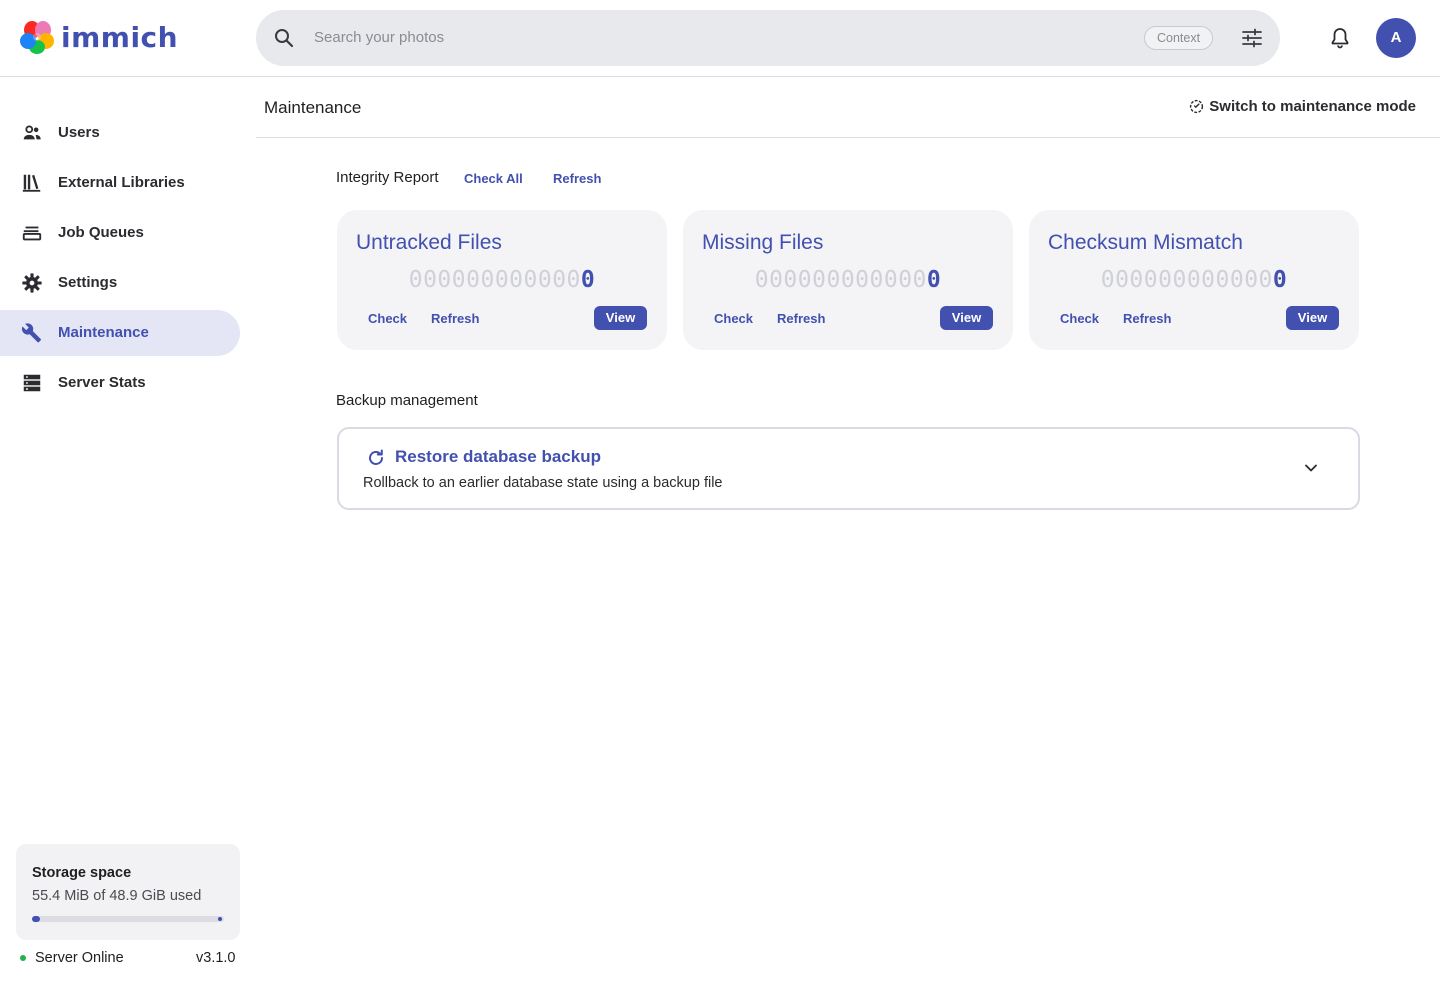 This screenshot has height=1000, width=1440. What do you see at coordinates (1312, 106) in the screenshot?
I see `switch-maintenance-mode-label: Switch to maintenance mode` at bounding box center [1312, 106].